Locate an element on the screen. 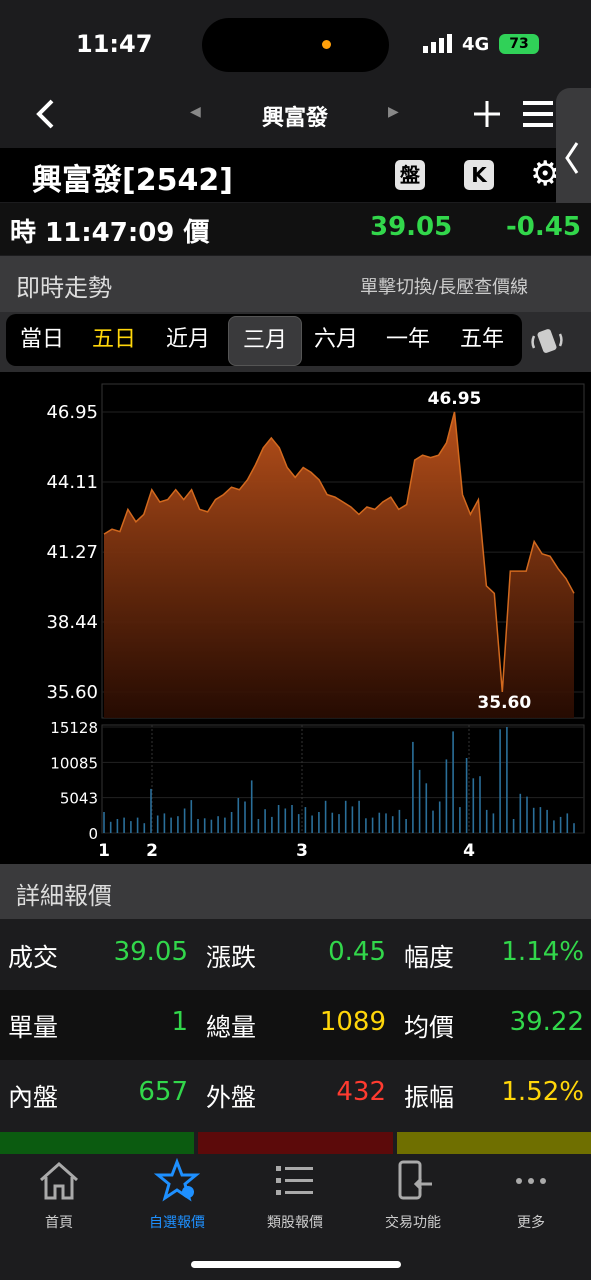 This screenshot has width=591, height=1280. hamburger-icon is located at coordinates (538, 114).